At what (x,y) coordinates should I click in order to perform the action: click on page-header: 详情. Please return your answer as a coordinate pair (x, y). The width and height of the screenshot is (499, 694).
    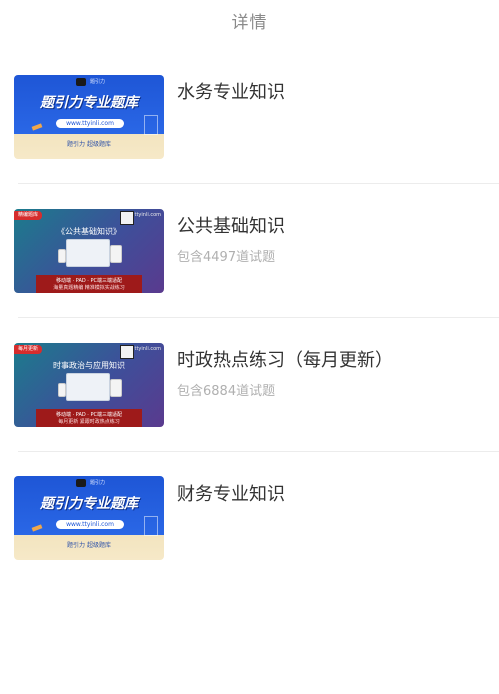
    Looking at the image, I should click on (249, 19).